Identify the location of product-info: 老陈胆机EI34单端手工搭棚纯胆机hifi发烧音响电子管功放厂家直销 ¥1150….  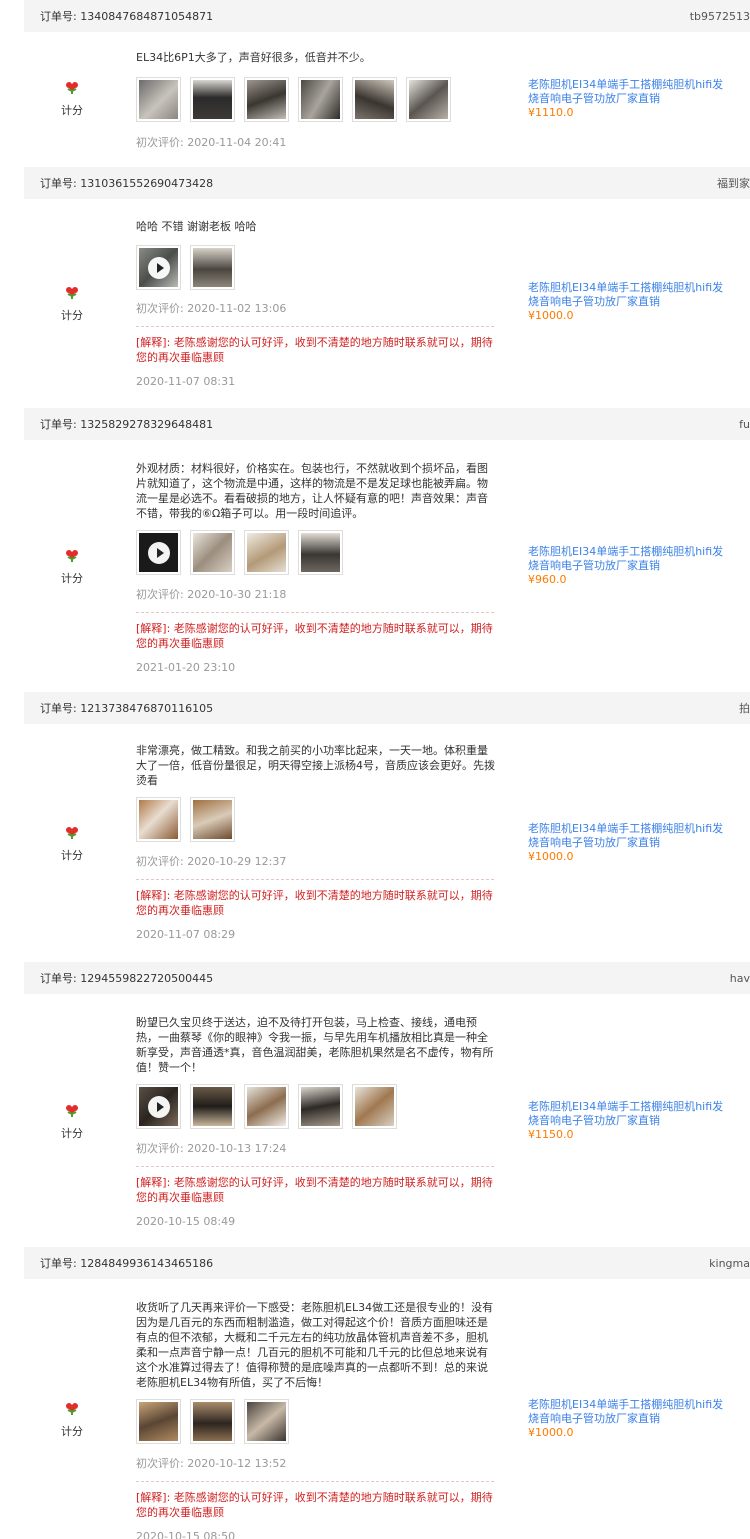
(628, 1121).